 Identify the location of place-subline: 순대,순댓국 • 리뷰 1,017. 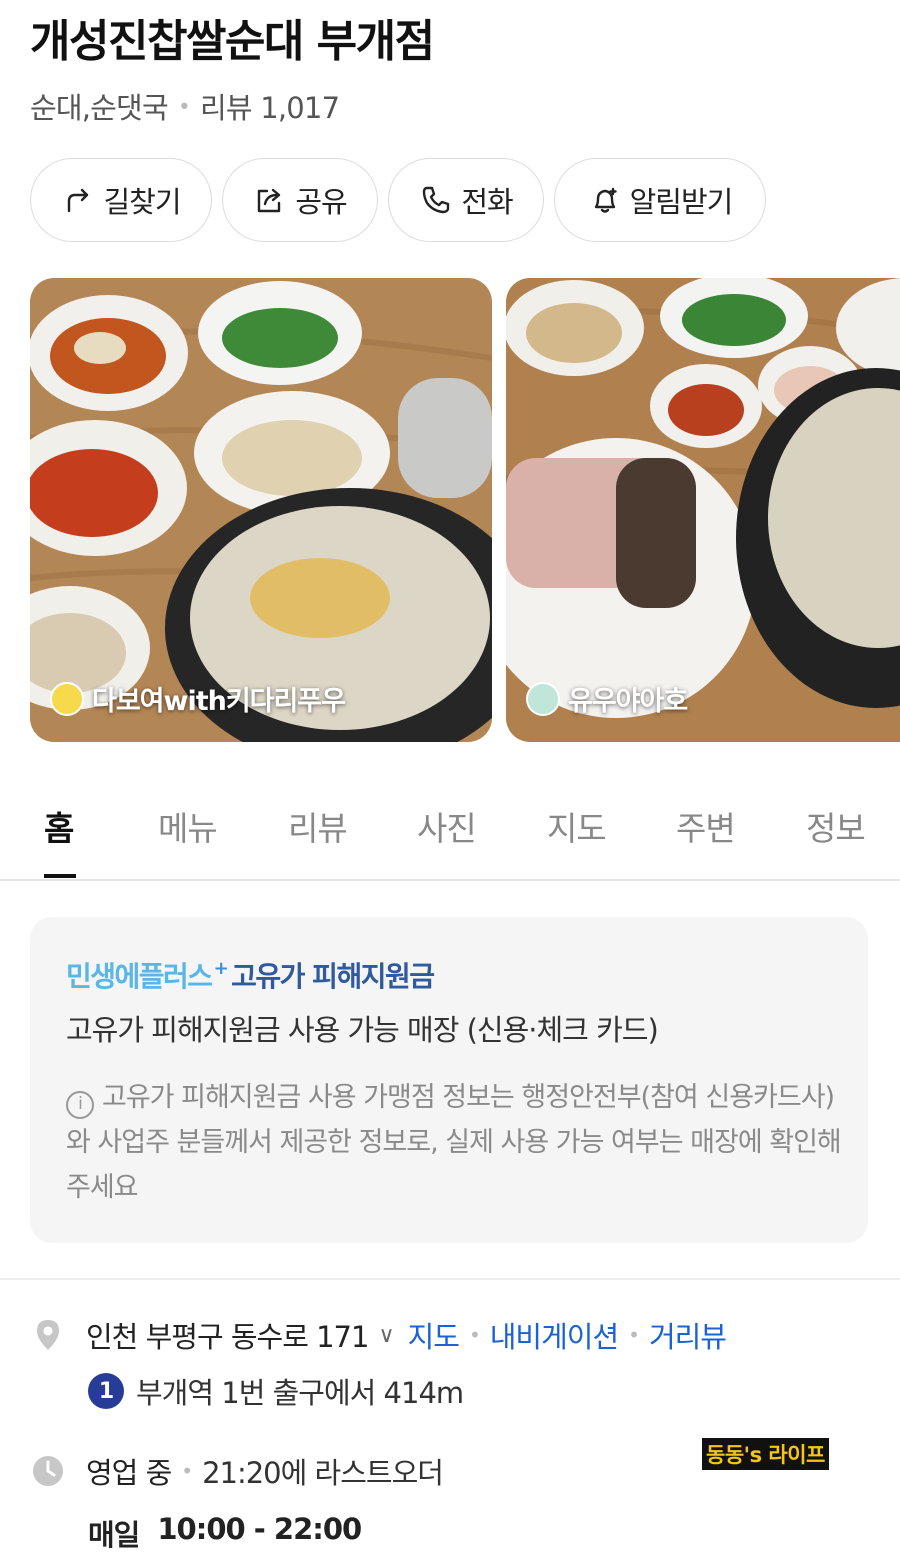
(185, 108).